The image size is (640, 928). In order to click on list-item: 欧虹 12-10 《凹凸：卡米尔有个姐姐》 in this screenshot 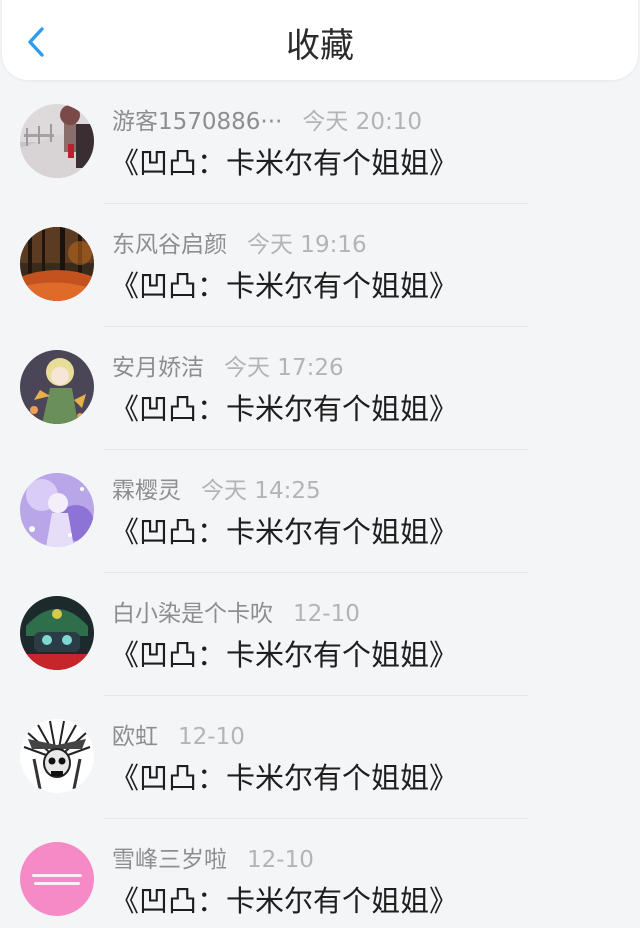, I will do `click(320, 757)`.